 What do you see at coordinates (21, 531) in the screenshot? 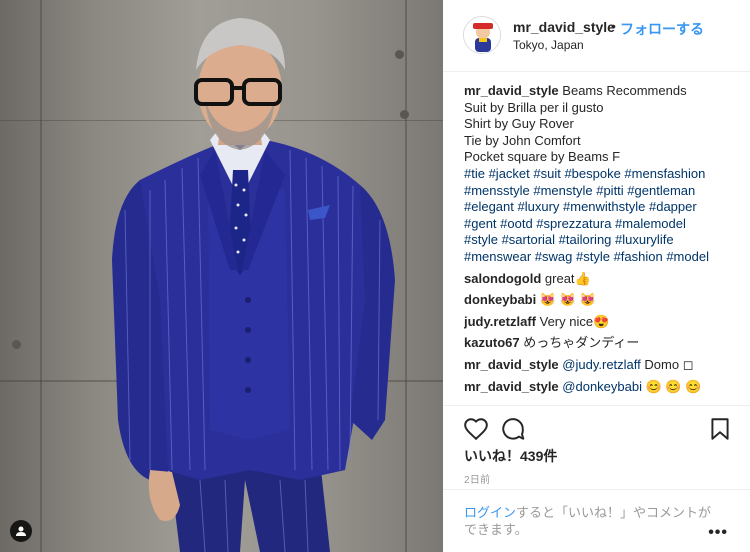
I see `user-tag-icon` at bounding box center [21, 531].